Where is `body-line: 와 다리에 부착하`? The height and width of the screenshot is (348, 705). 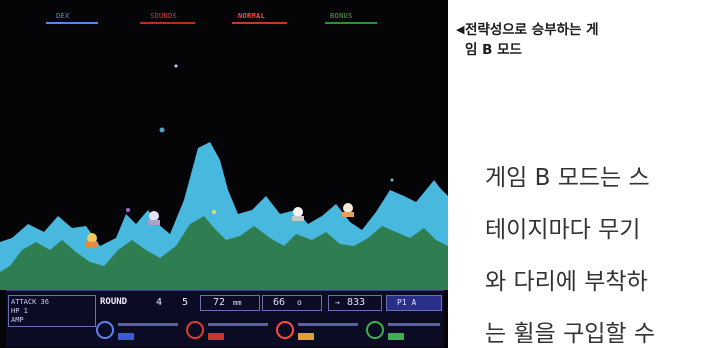 body-line: 와 다리에 부착하 is located at coordinates (566, 282).